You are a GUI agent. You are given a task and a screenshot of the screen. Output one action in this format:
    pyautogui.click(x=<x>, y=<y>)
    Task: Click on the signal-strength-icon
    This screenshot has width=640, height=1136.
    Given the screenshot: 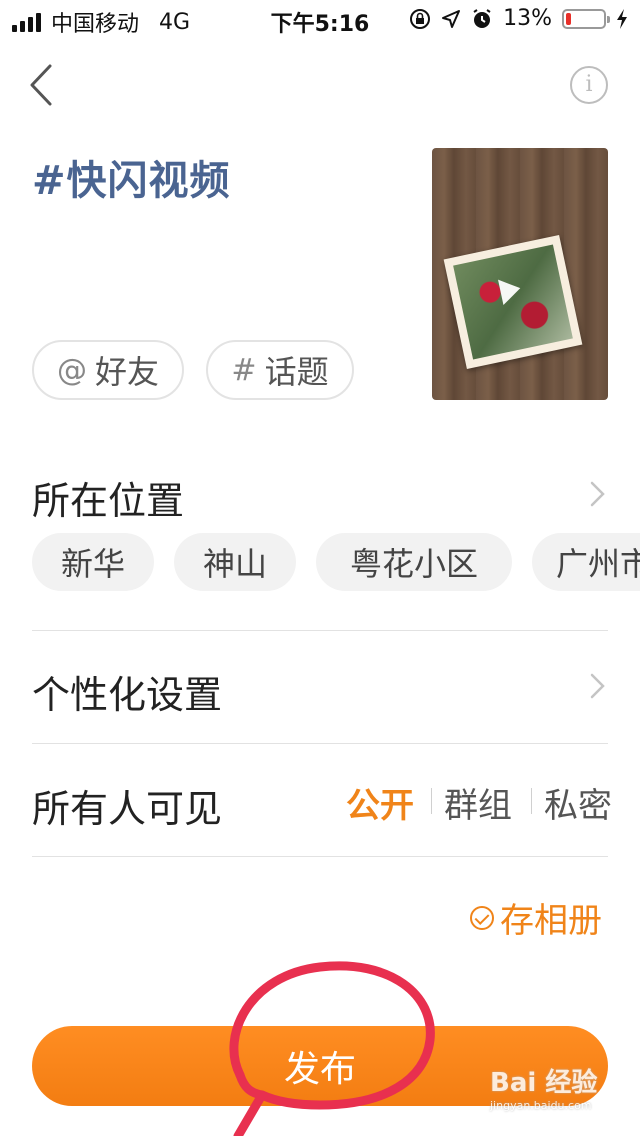 What is the action you would take?
    pyautogui.click(x=26, y=22)
    